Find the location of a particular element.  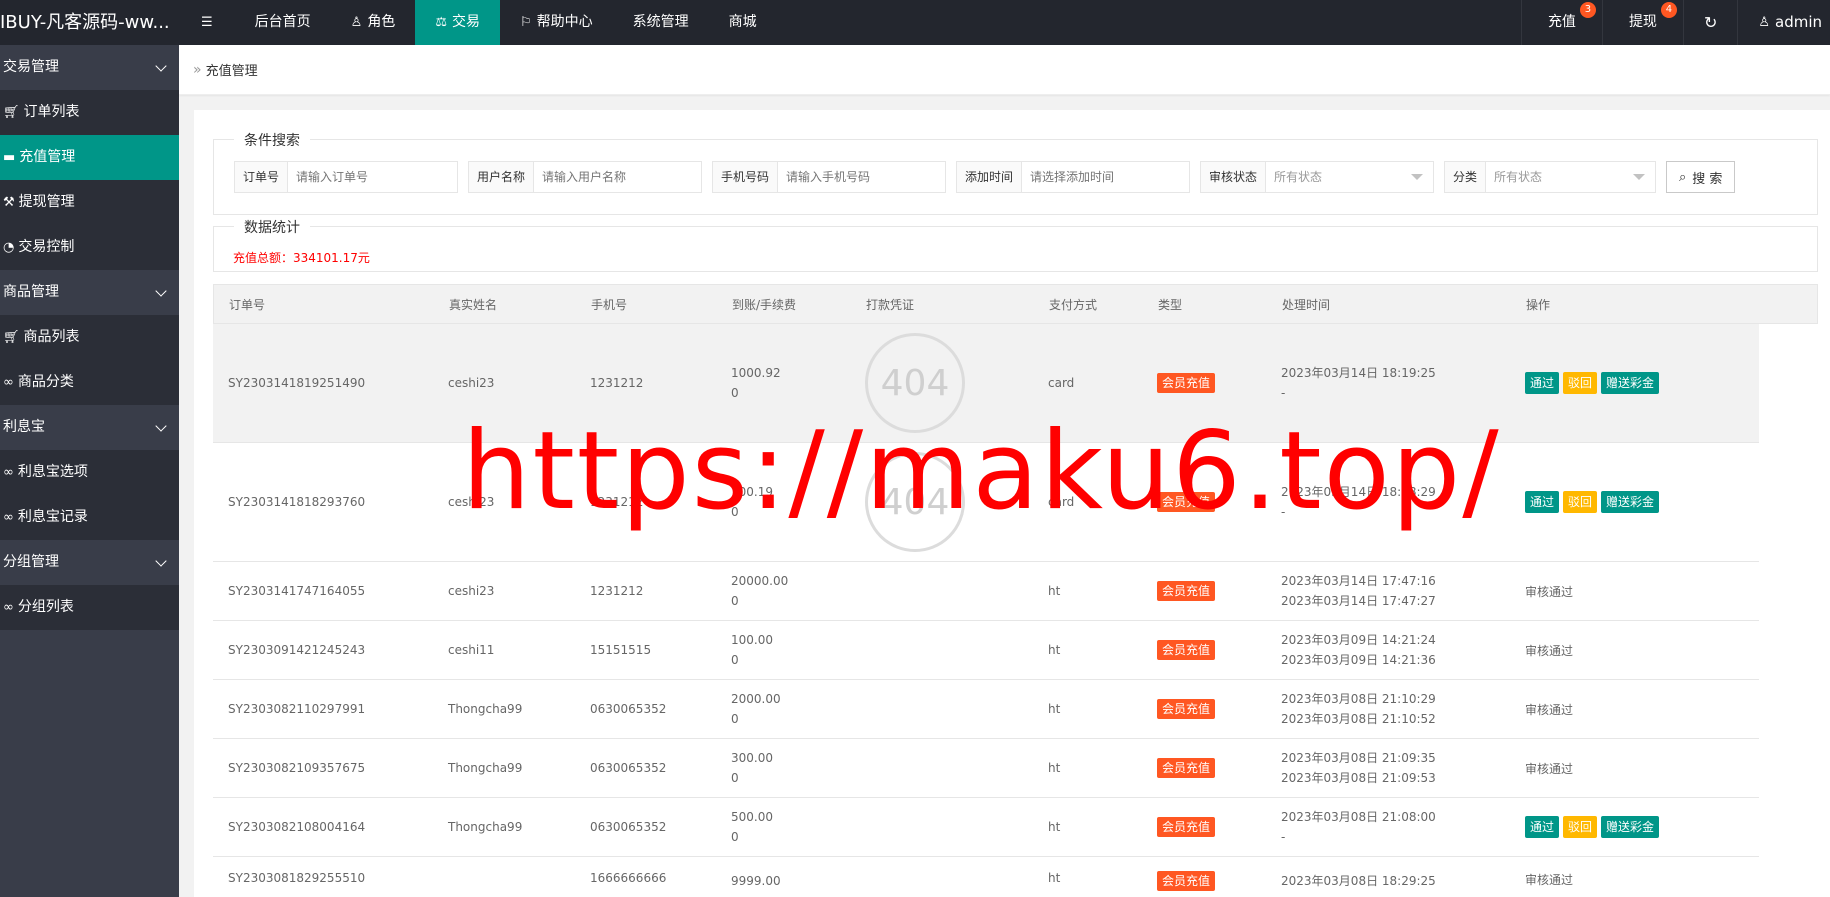

time-start: 2023年03月08日 21:10:29 is located at coordinates (1358, 699).